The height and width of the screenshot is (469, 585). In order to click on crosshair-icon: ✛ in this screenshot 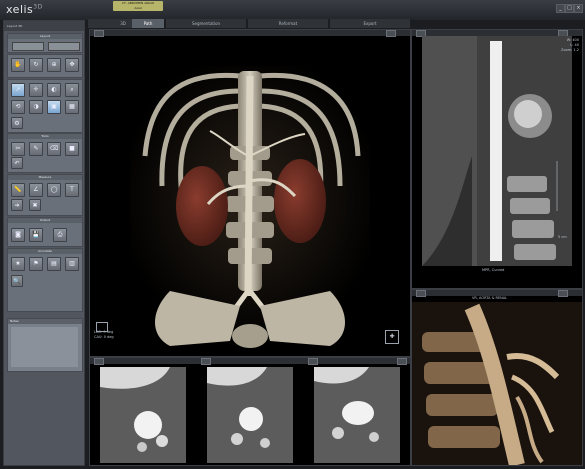, I will do `click(36, 90)`.